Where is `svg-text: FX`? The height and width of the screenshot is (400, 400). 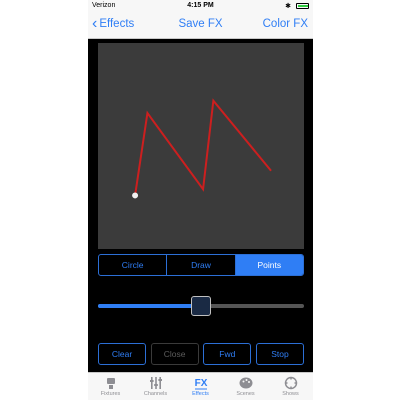 svg-text: FX is located at coordinates (200, 383).